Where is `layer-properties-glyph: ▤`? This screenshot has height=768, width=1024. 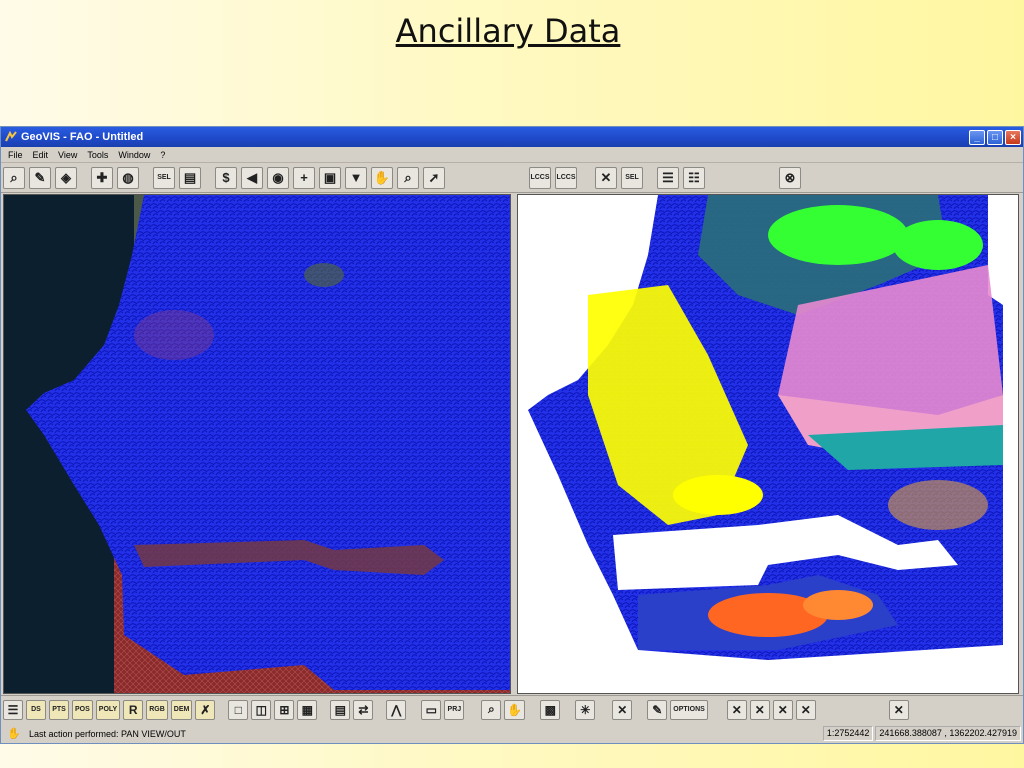
layer-properties-glyph: ▤ is located at coordinates (190, 177).